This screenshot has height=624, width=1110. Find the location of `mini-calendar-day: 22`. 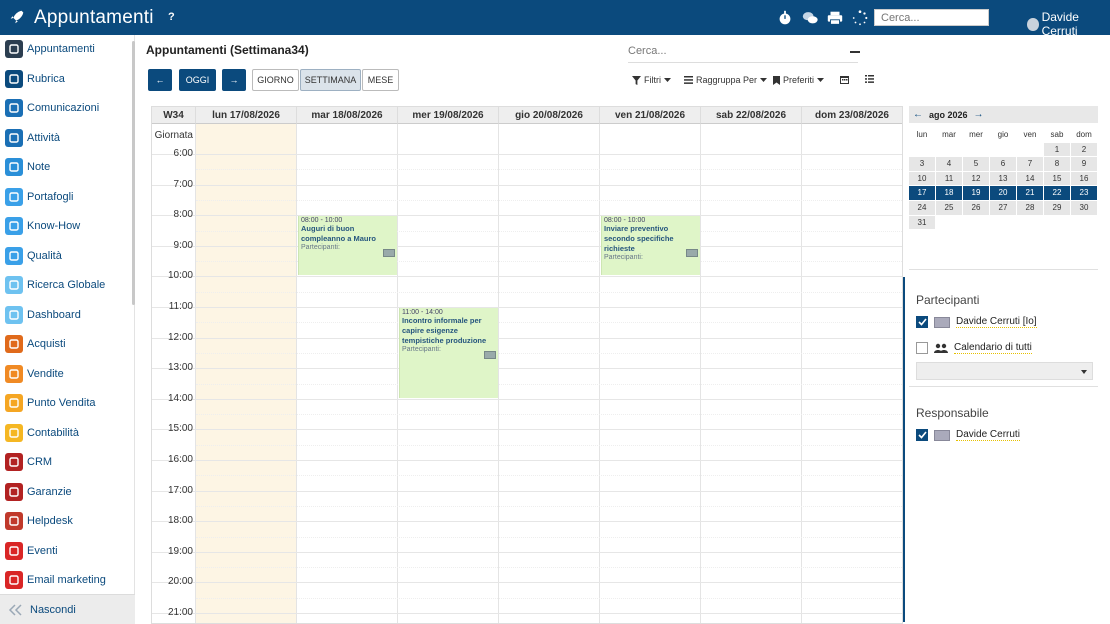

mini-calendar-day: 22 is located at coordinates (1057, 193).